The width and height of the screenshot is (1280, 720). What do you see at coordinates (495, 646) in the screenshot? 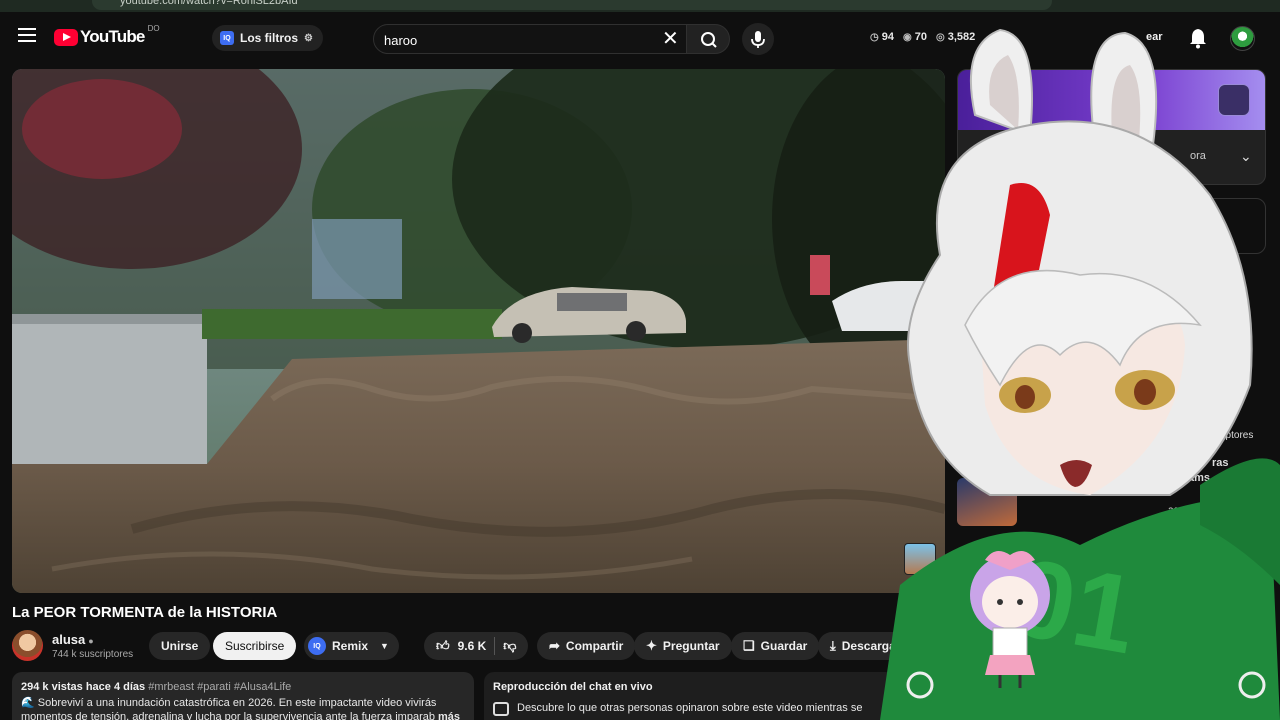
I see `divider` at bounding box center [495, 646].